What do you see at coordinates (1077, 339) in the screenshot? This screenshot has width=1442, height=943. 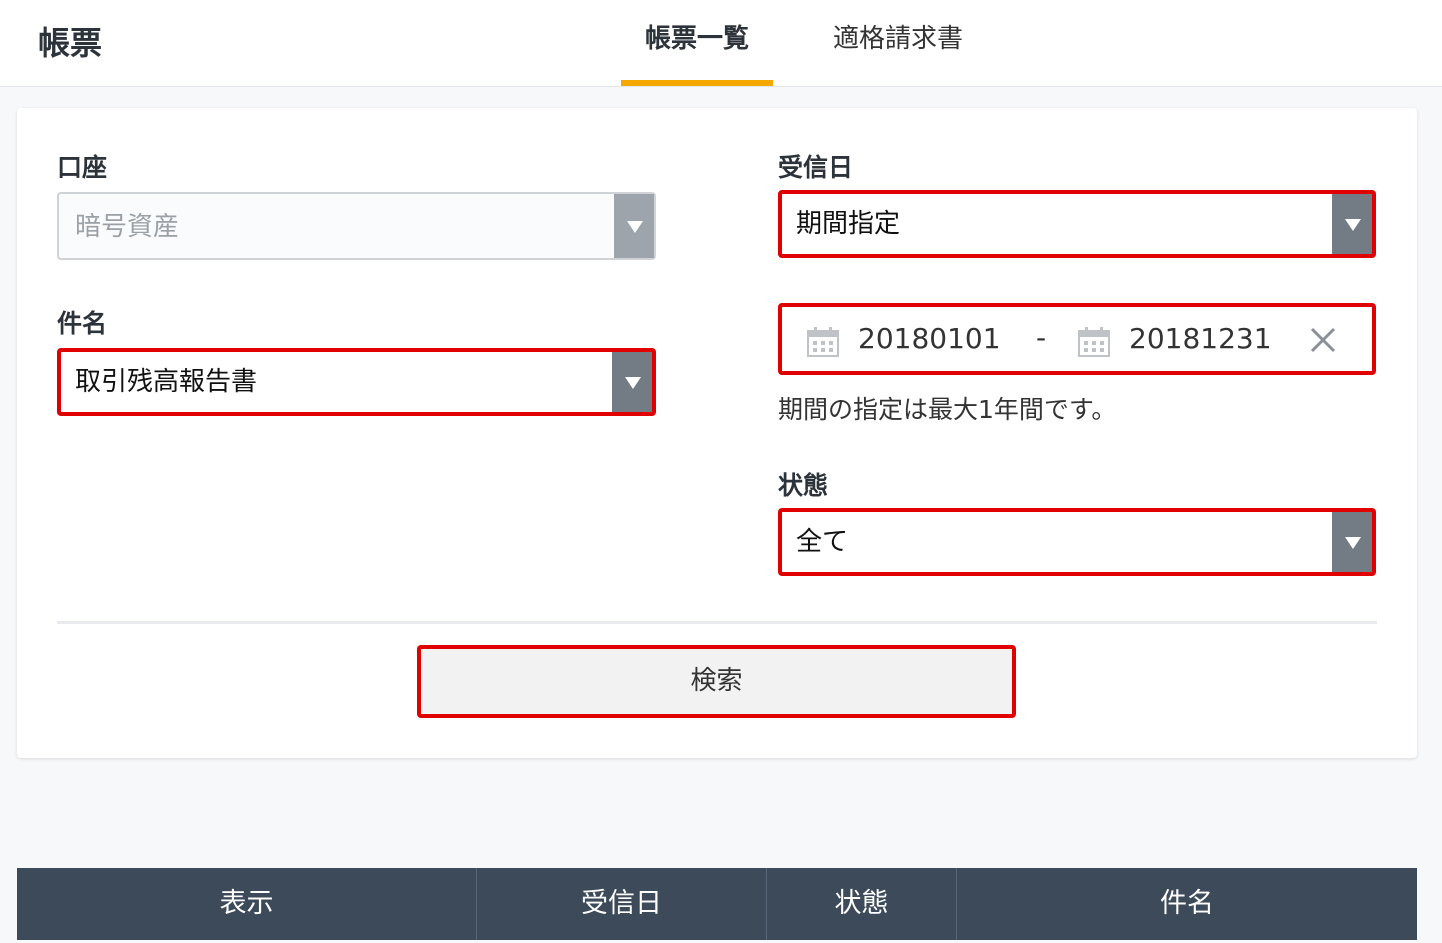 I see `date-range-picker: 20180101 - 20181231` at bounding box center [1077, 339].